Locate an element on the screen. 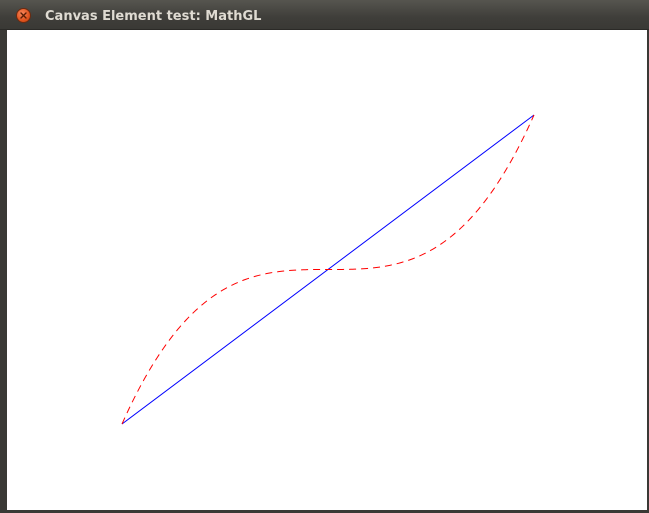 The width and height of the screenshot is (649, 513). window-left-border is located at coordinates (3, 271).